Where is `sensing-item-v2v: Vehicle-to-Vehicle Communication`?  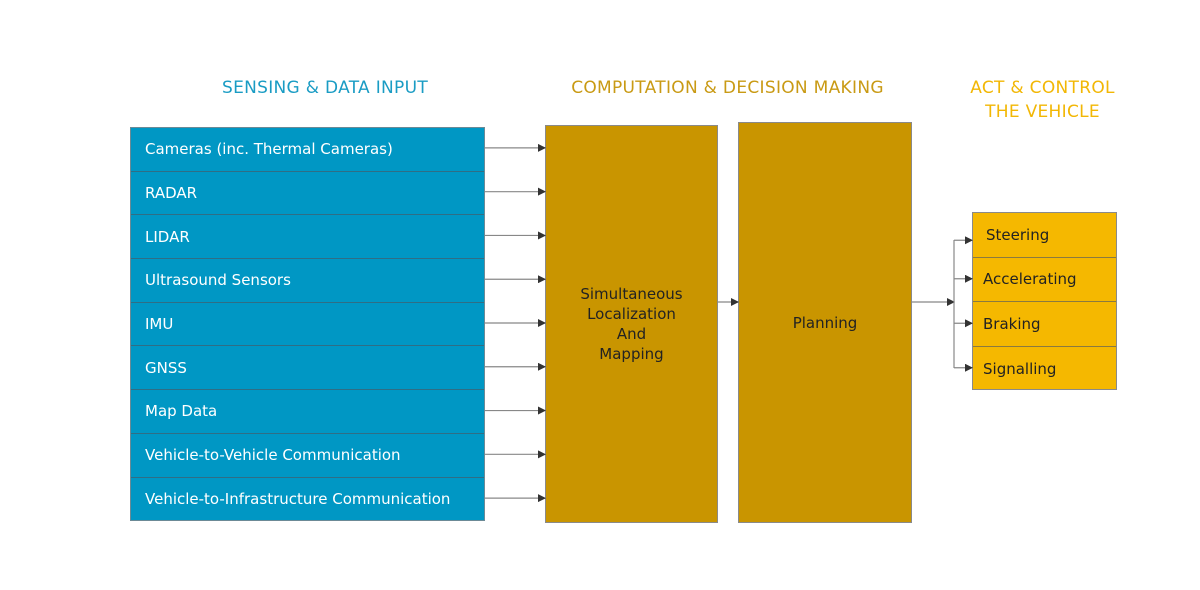 sensing-item-v2v: Vehicle-to-Vehicle Communication is located at coordinates (307, 456).